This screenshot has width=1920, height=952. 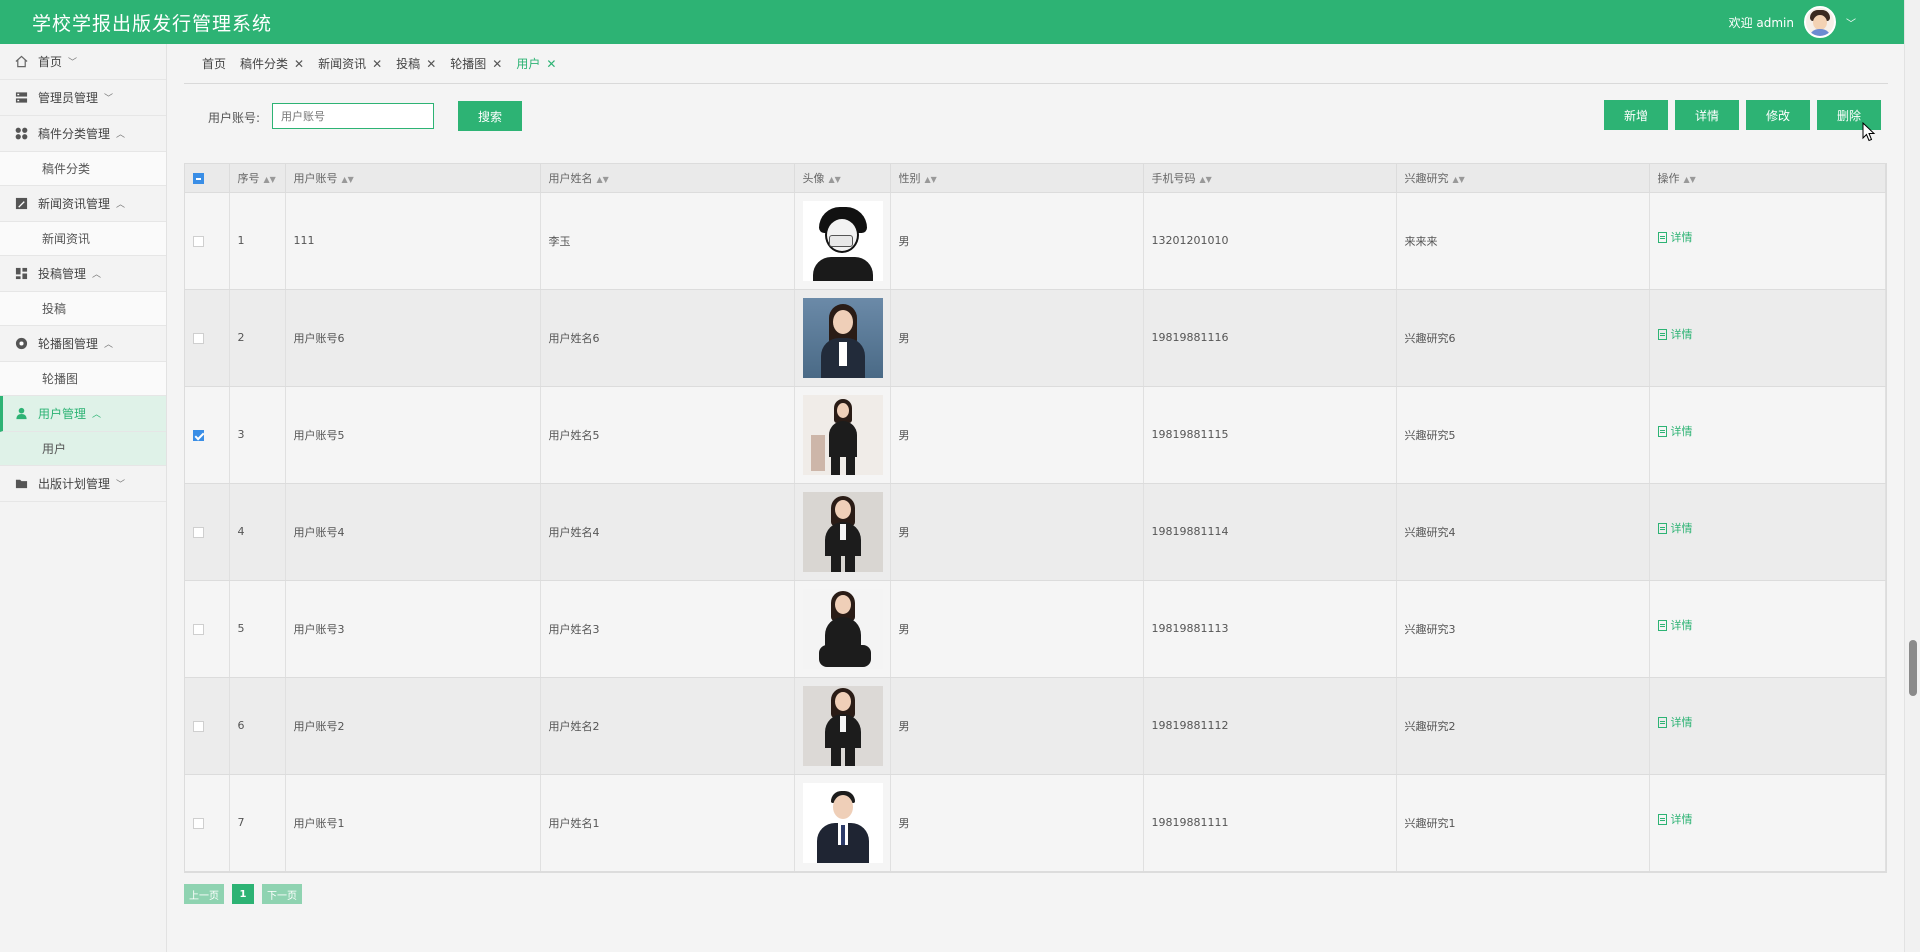 I want to click on row-interest: 兴趣研究4, so click(x=1523, y=532).